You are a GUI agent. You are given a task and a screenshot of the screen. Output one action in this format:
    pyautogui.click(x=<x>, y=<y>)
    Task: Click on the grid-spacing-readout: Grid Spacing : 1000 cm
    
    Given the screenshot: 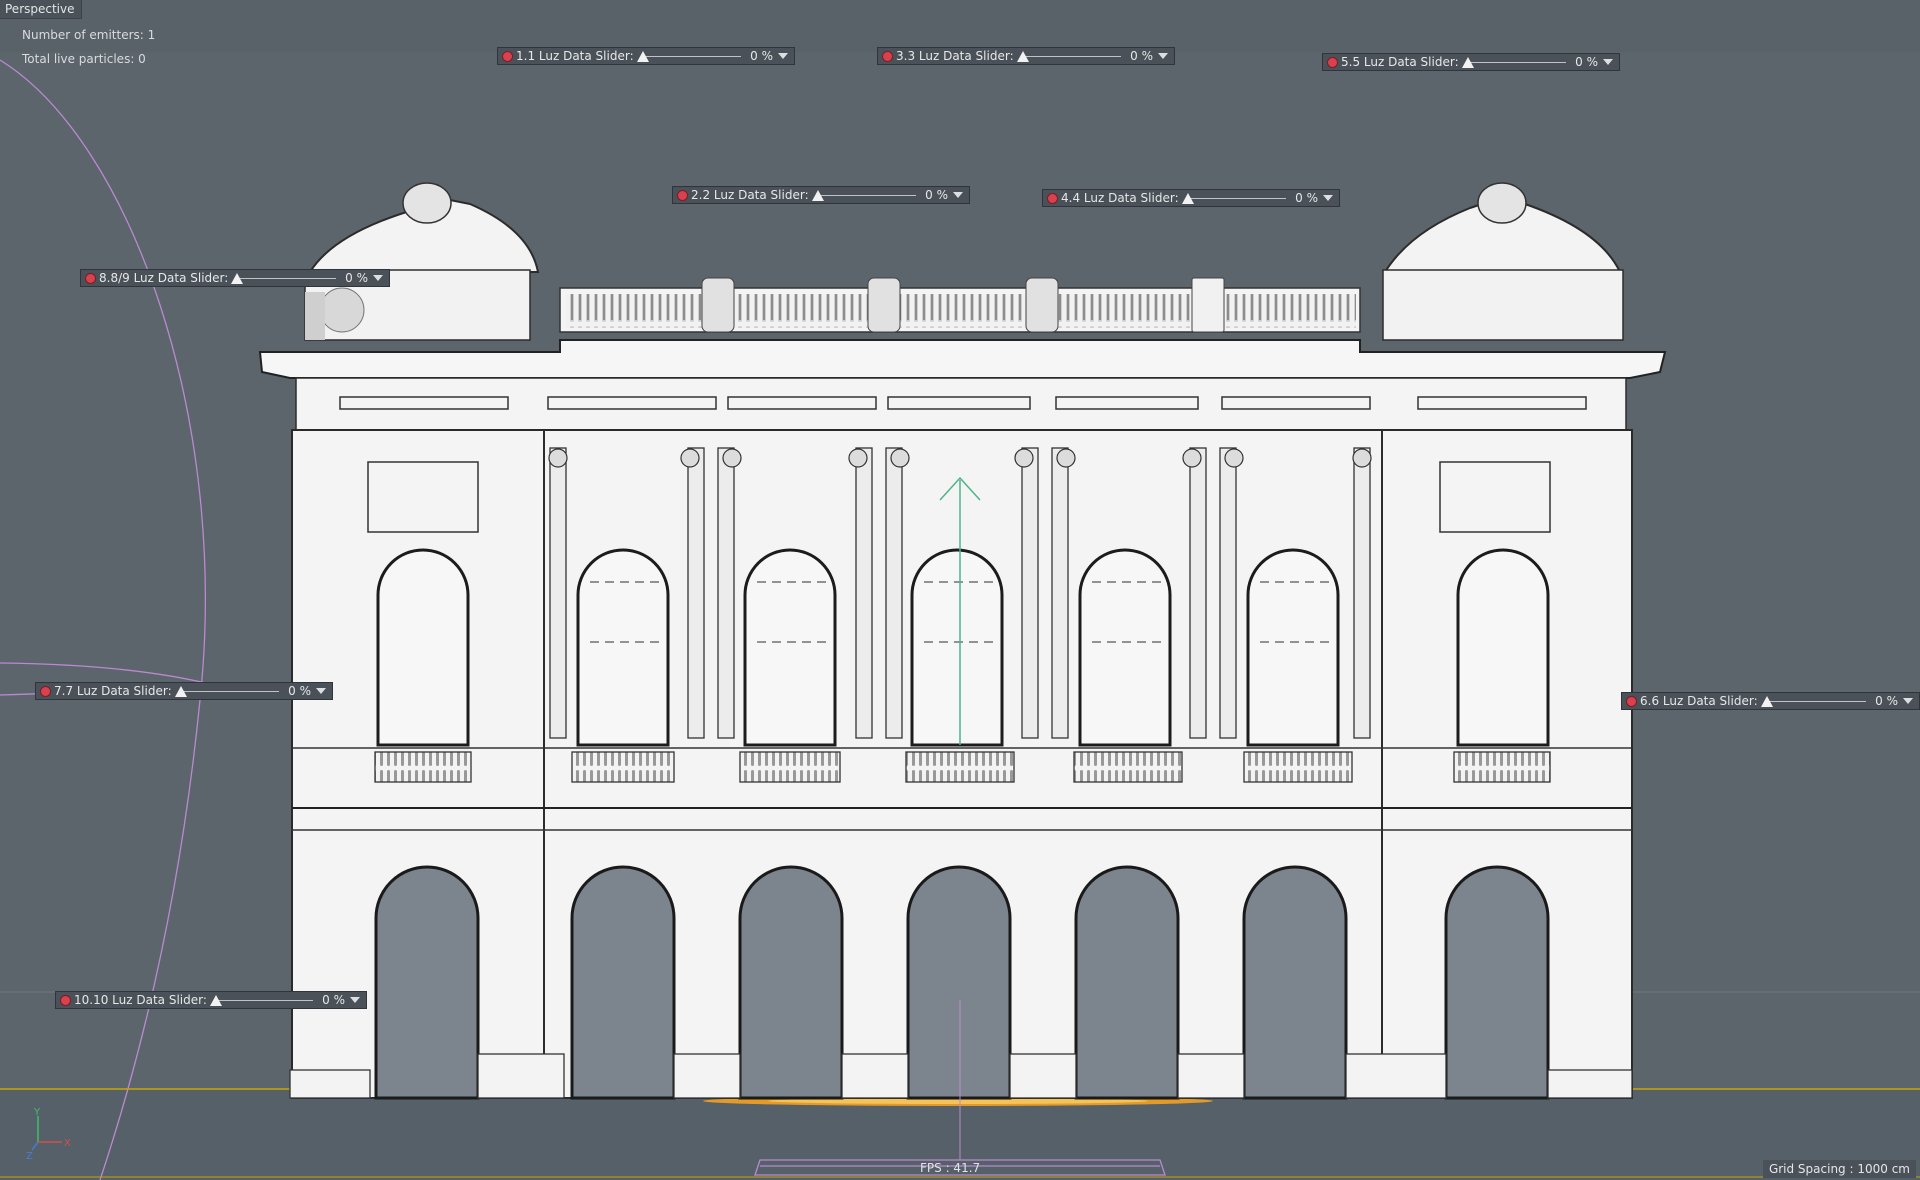 What is the action you would take?
    pyautogui.click(x=1839, y=1169)
    